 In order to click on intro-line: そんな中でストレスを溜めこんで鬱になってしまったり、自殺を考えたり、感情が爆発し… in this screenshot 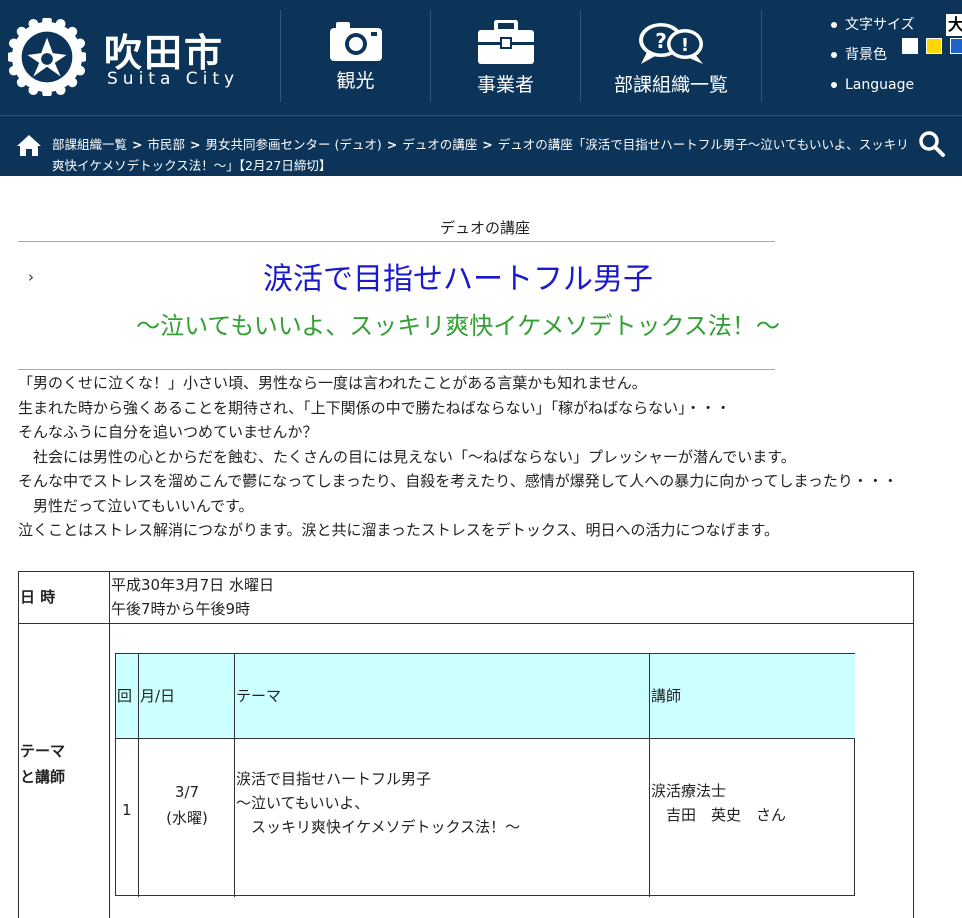, I will do `click(458, 481)`.